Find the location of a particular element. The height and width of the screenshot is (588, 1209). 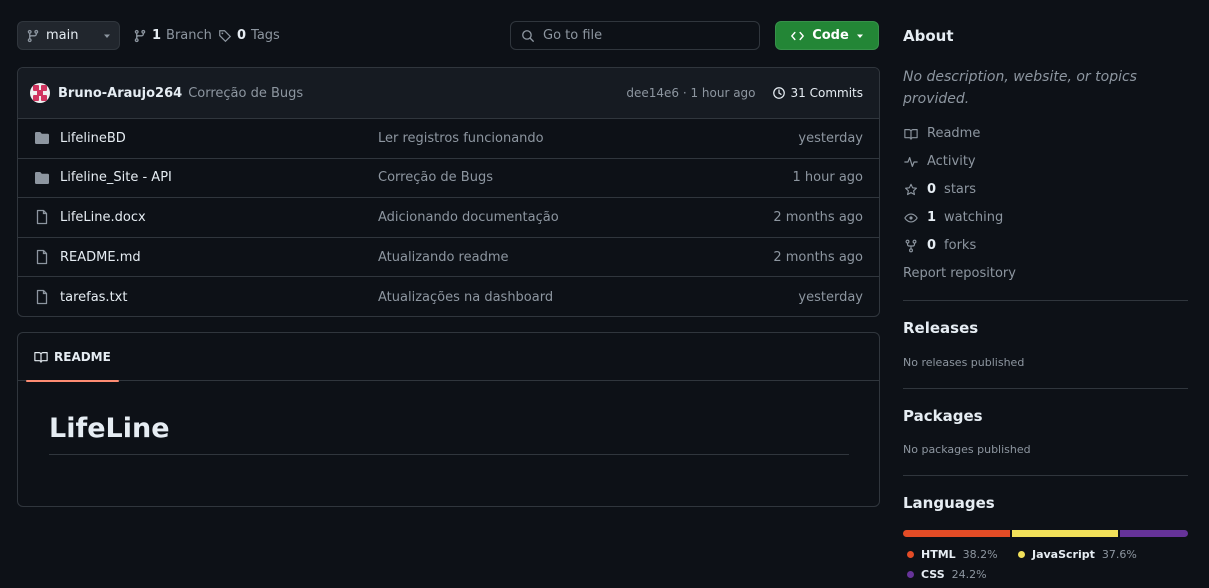

readme-tabbar: README is located at coordinates (448, 357).